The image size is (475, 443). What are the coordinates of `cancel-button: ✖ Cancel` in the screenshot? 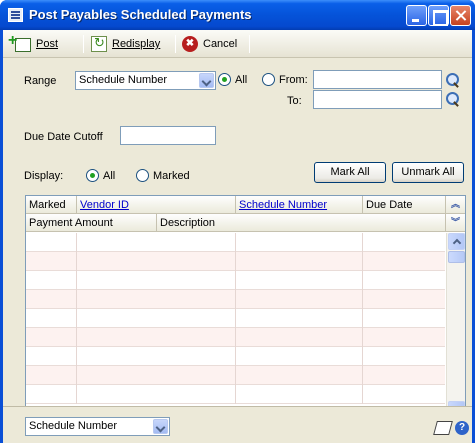 It's located at (209, 44).